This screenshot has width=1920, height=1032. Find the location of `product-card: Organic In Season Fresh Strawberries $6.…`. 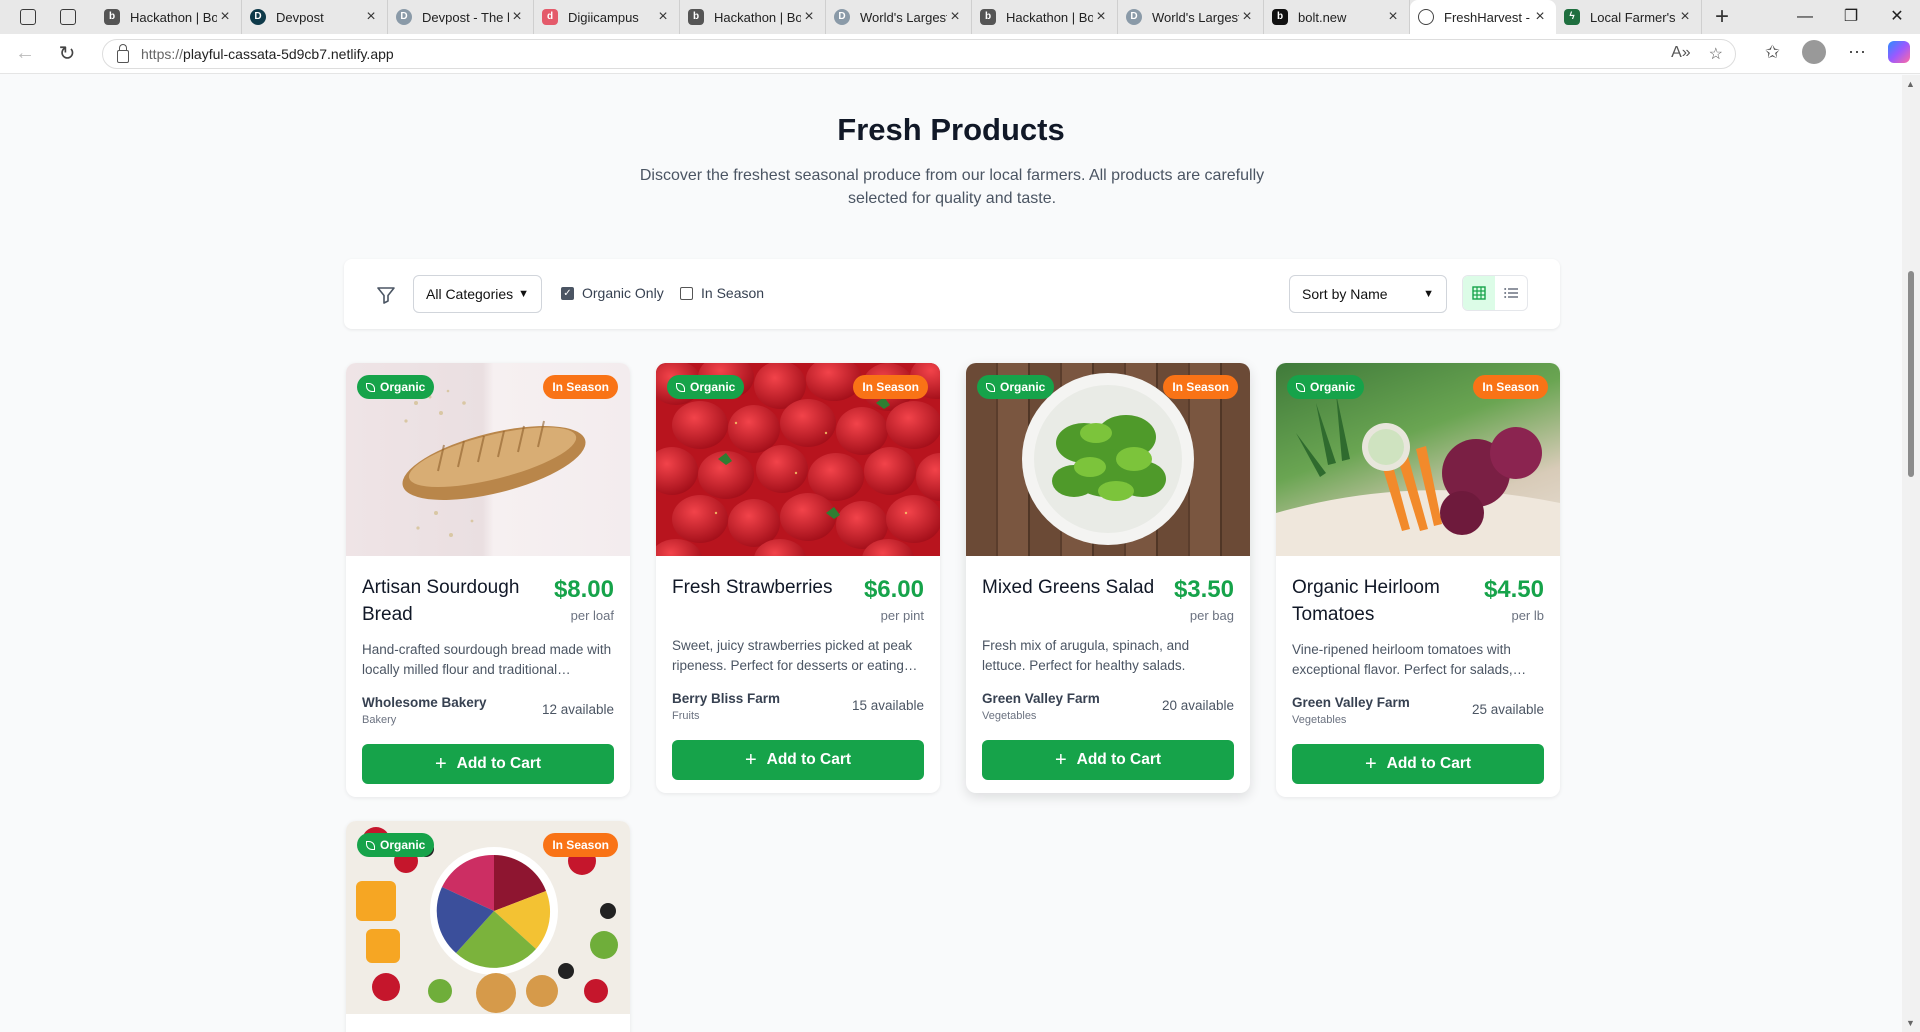

product-card: Organic In Season Fresh Strawberries $6.… is located at coordinates (798, 578).